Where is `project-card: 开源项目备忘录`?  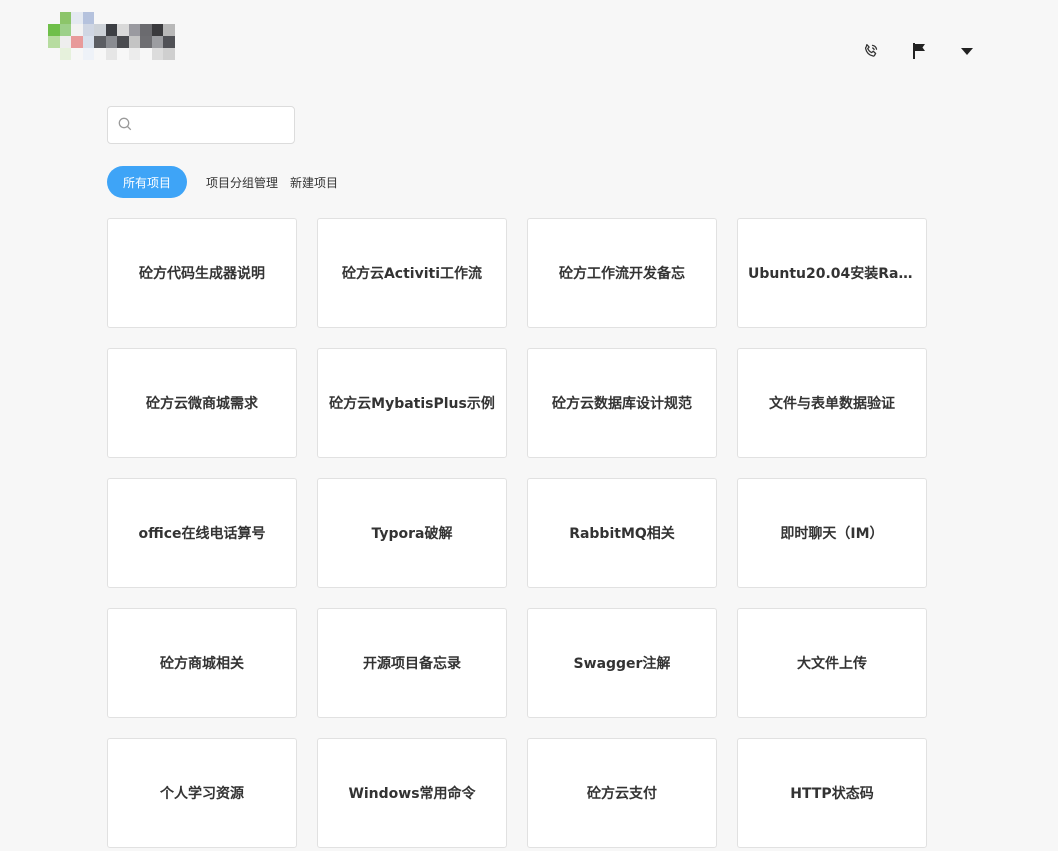
project-card: 开源项目备忘录 is located at coordinates (412, 663).